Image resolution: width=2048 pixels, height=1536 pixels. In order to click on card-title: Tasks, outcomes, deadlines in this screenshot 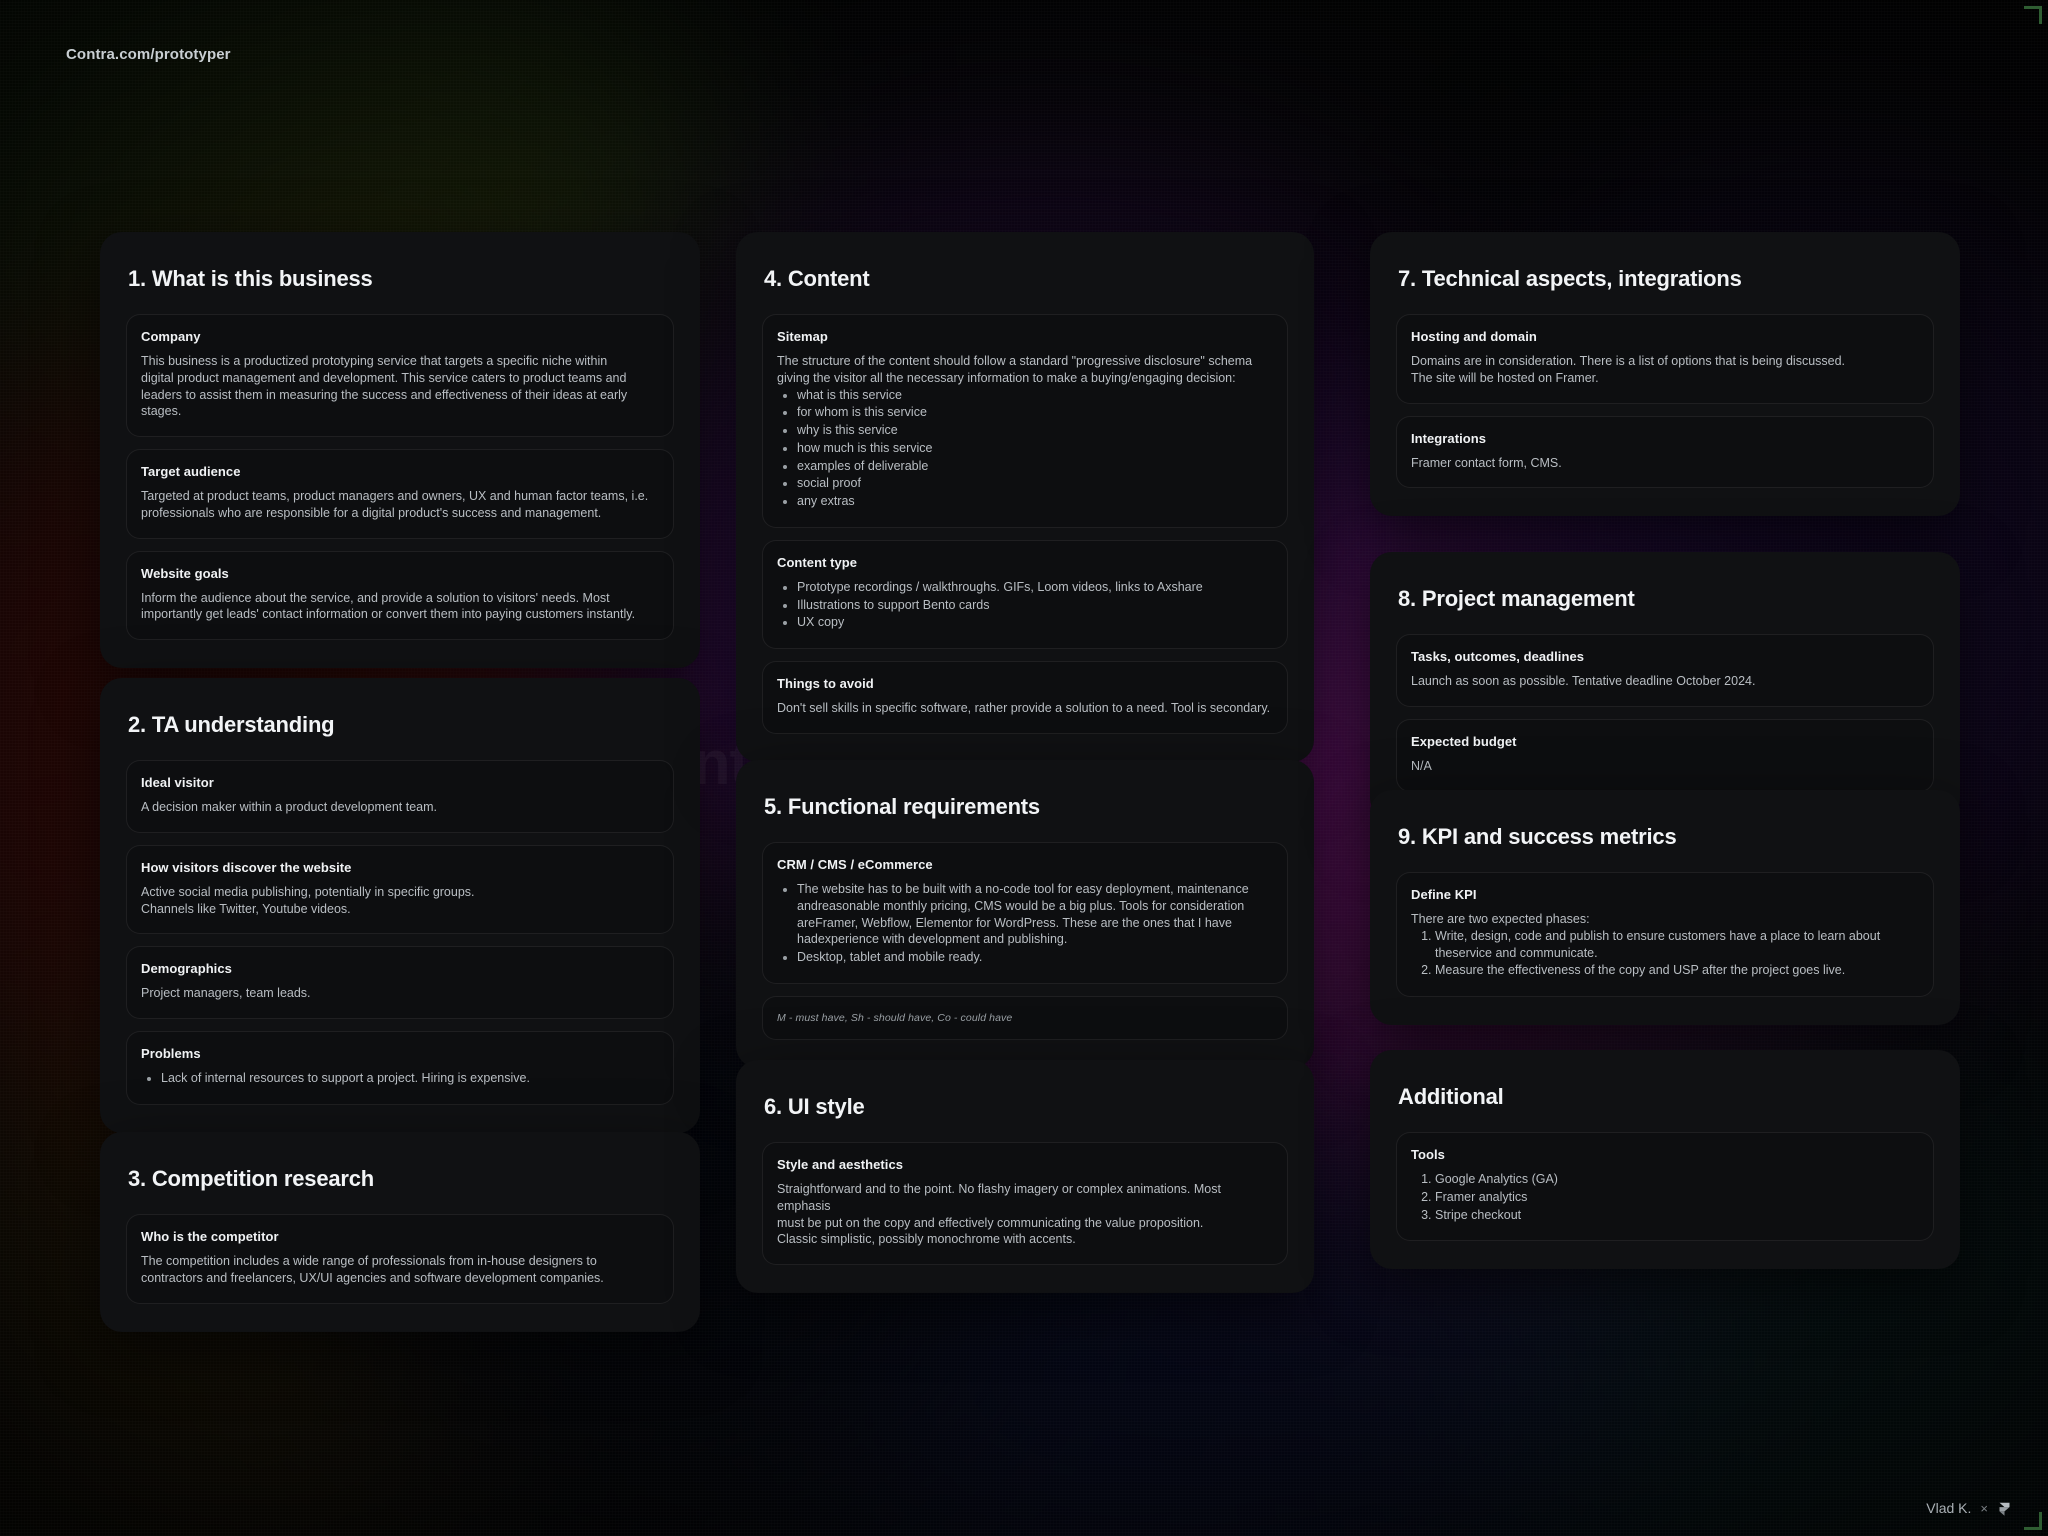, I will do `click(1498, 656)`.